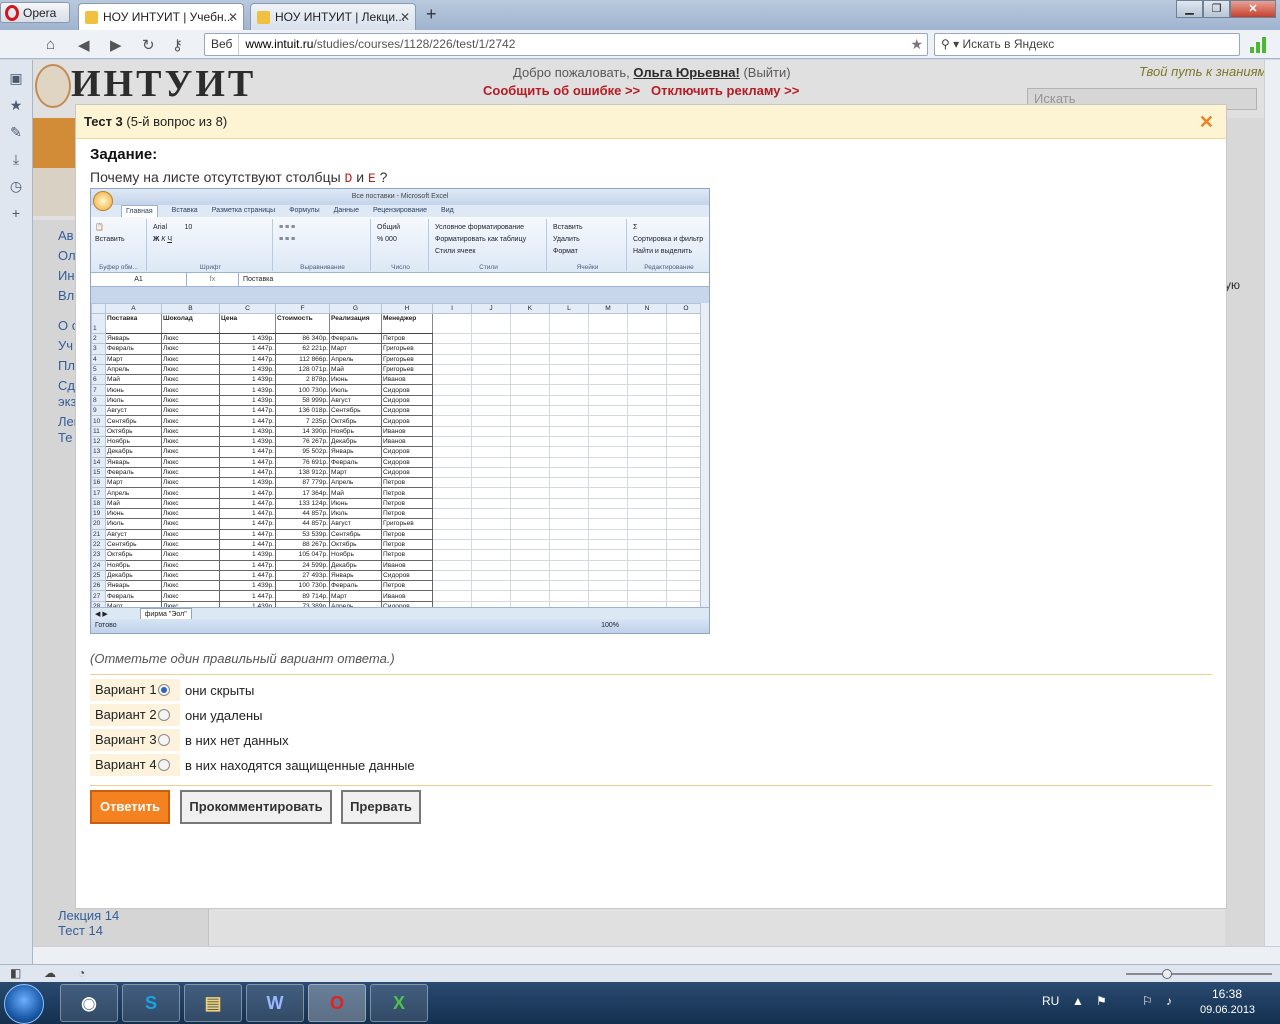 The image size is (1280, 1024). What do you see at coordinates (81, 973) in the screenshot?
I see `turbo-icon: ◔` at bounding box center [81, 973].